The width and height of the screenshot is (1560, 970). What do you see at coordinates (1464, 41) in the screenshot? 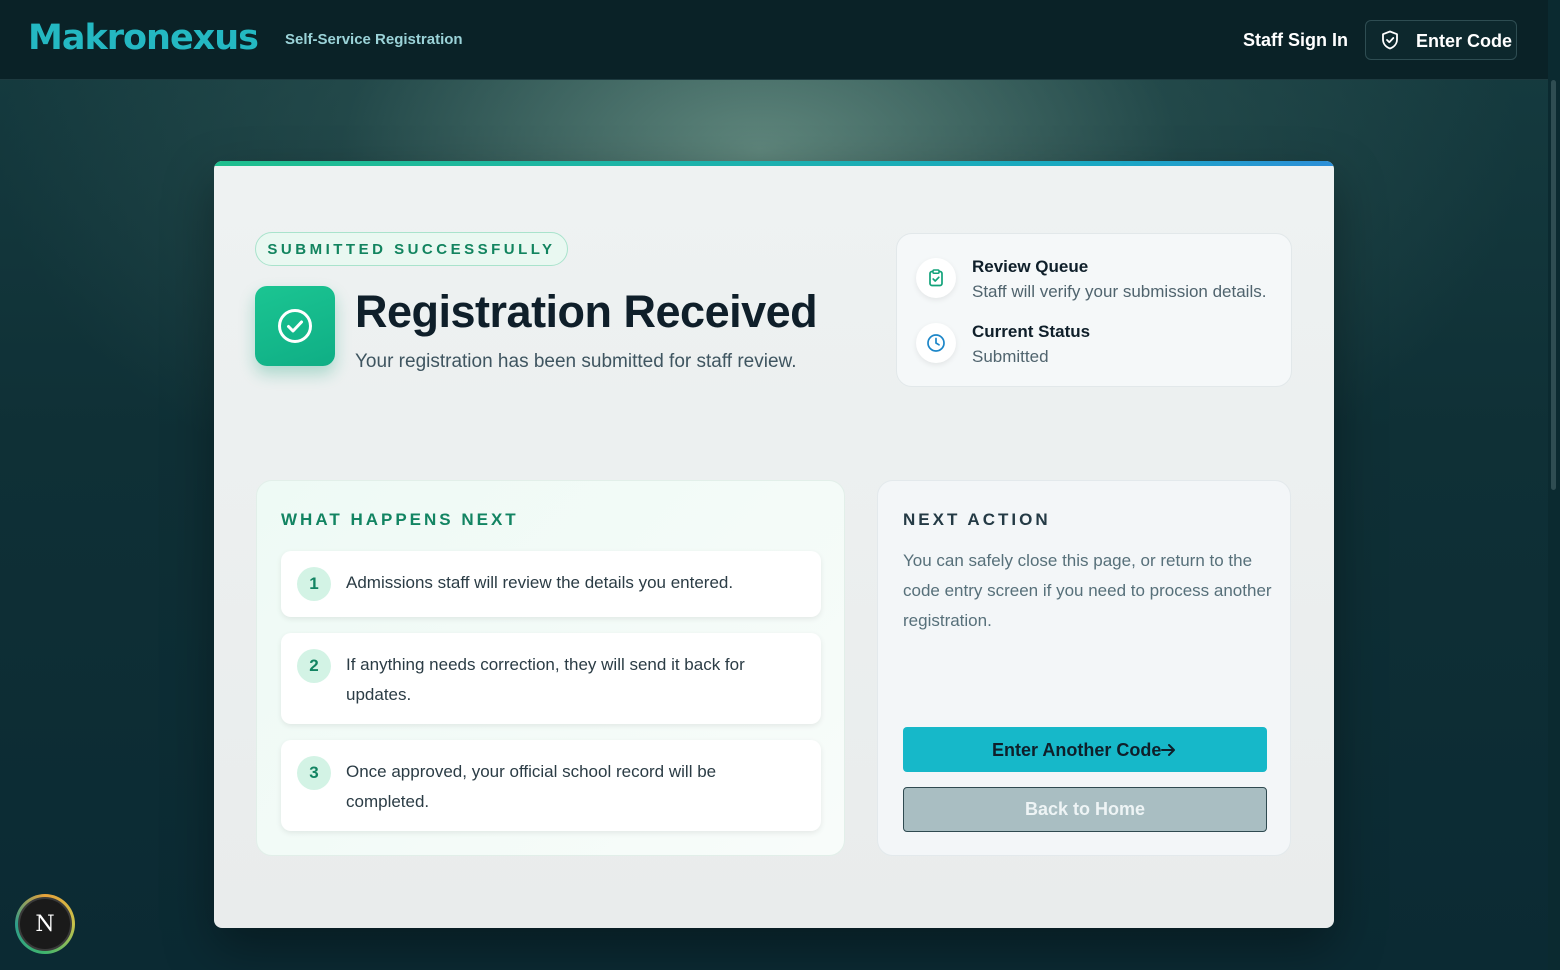
I see `enter-code-label: Enter Code` at bounding box center [1464, 41].